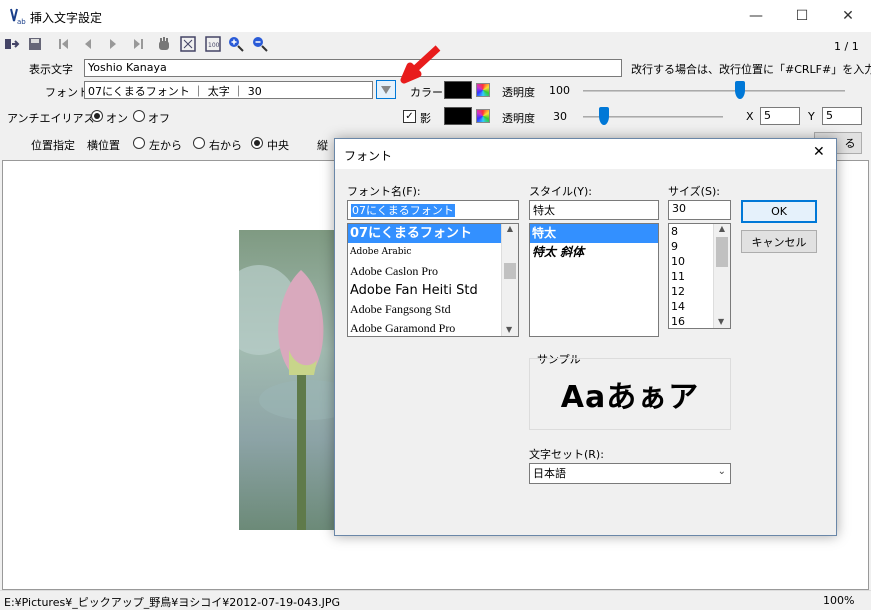  I want to click on page-counter: 1 / 1, so click(846, 46).